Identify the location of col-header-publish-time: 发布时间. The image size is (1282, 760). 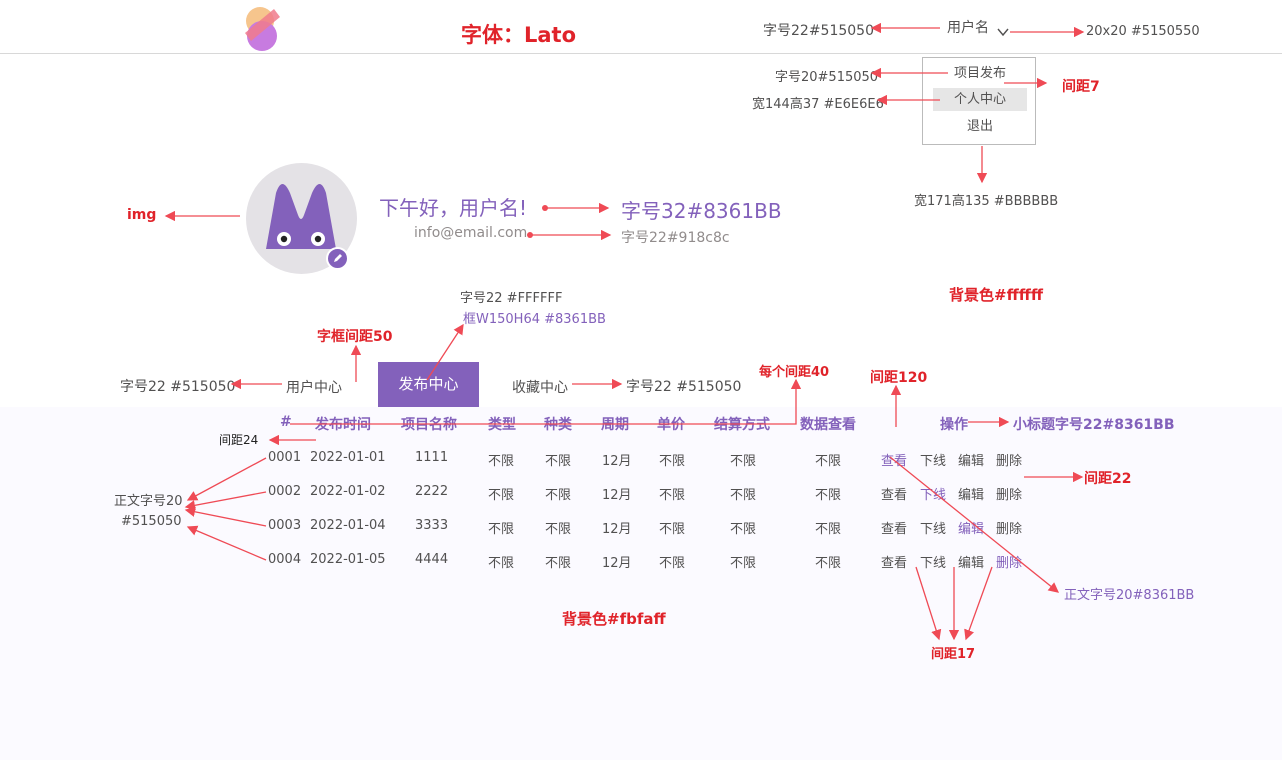
(343, 425).